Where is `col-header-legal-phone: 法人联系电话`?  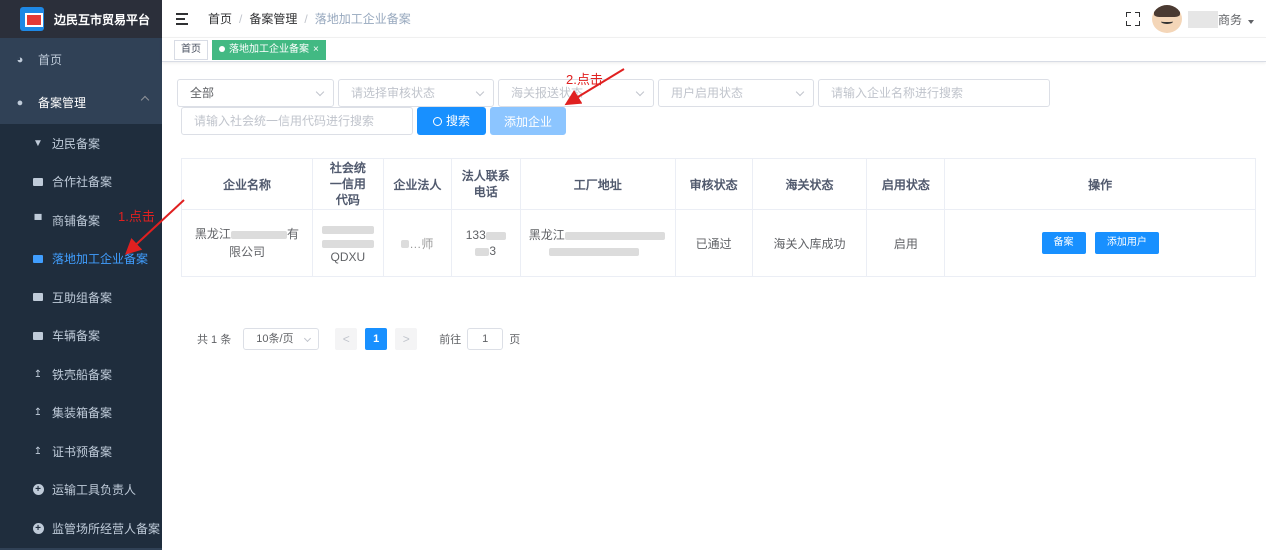
col-header-legal-phone: 法人联系电话 is located at coordinates (485, 184).